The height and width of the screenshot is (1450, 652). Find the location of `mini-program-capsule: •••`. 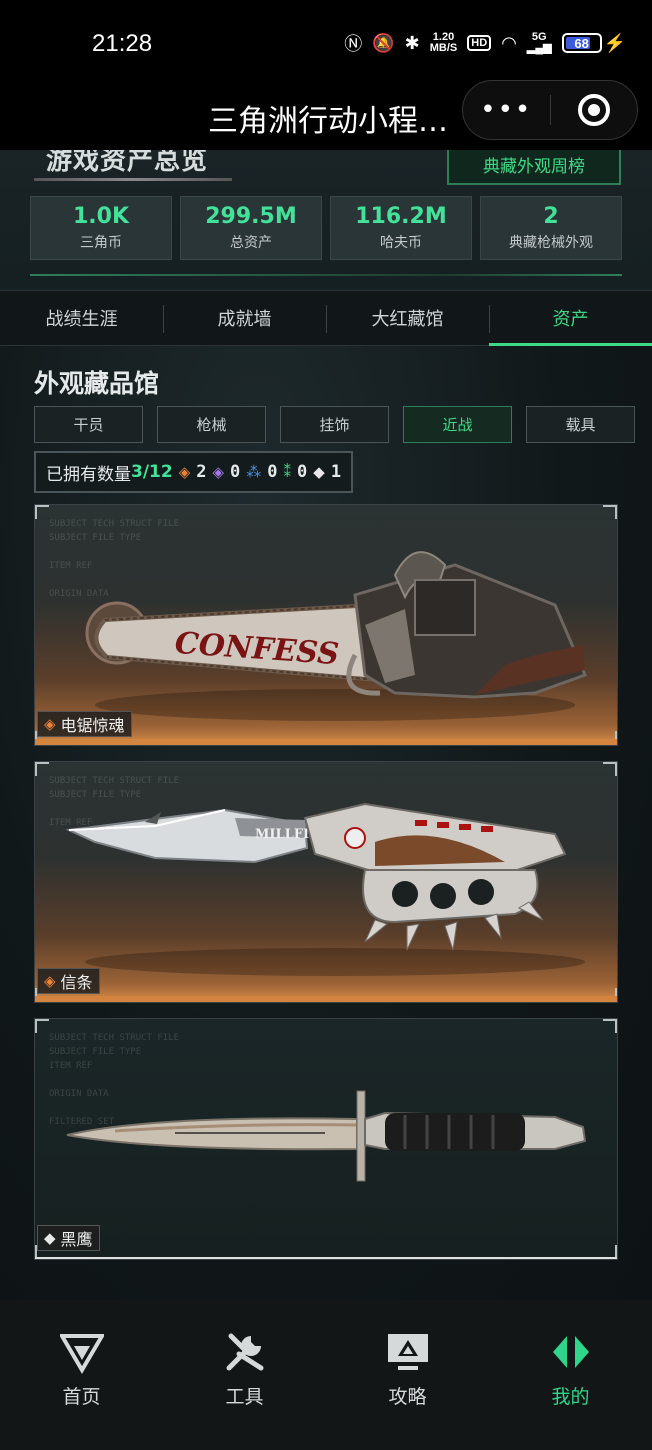

mini-program-capsule: ••• is located at coordinates (550, 110).